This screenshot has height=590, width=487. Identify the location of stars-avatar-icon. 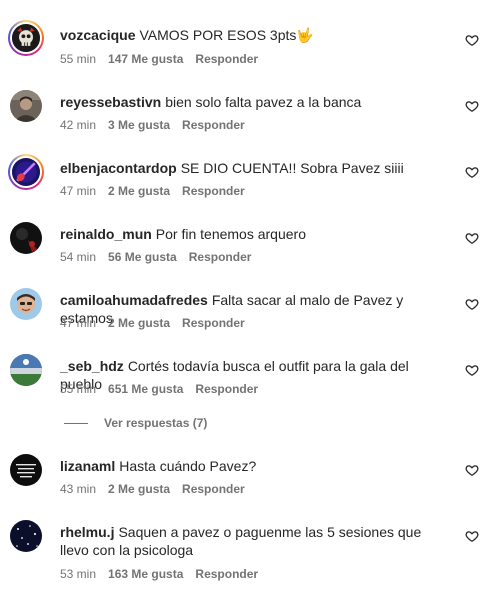
(26, 536).